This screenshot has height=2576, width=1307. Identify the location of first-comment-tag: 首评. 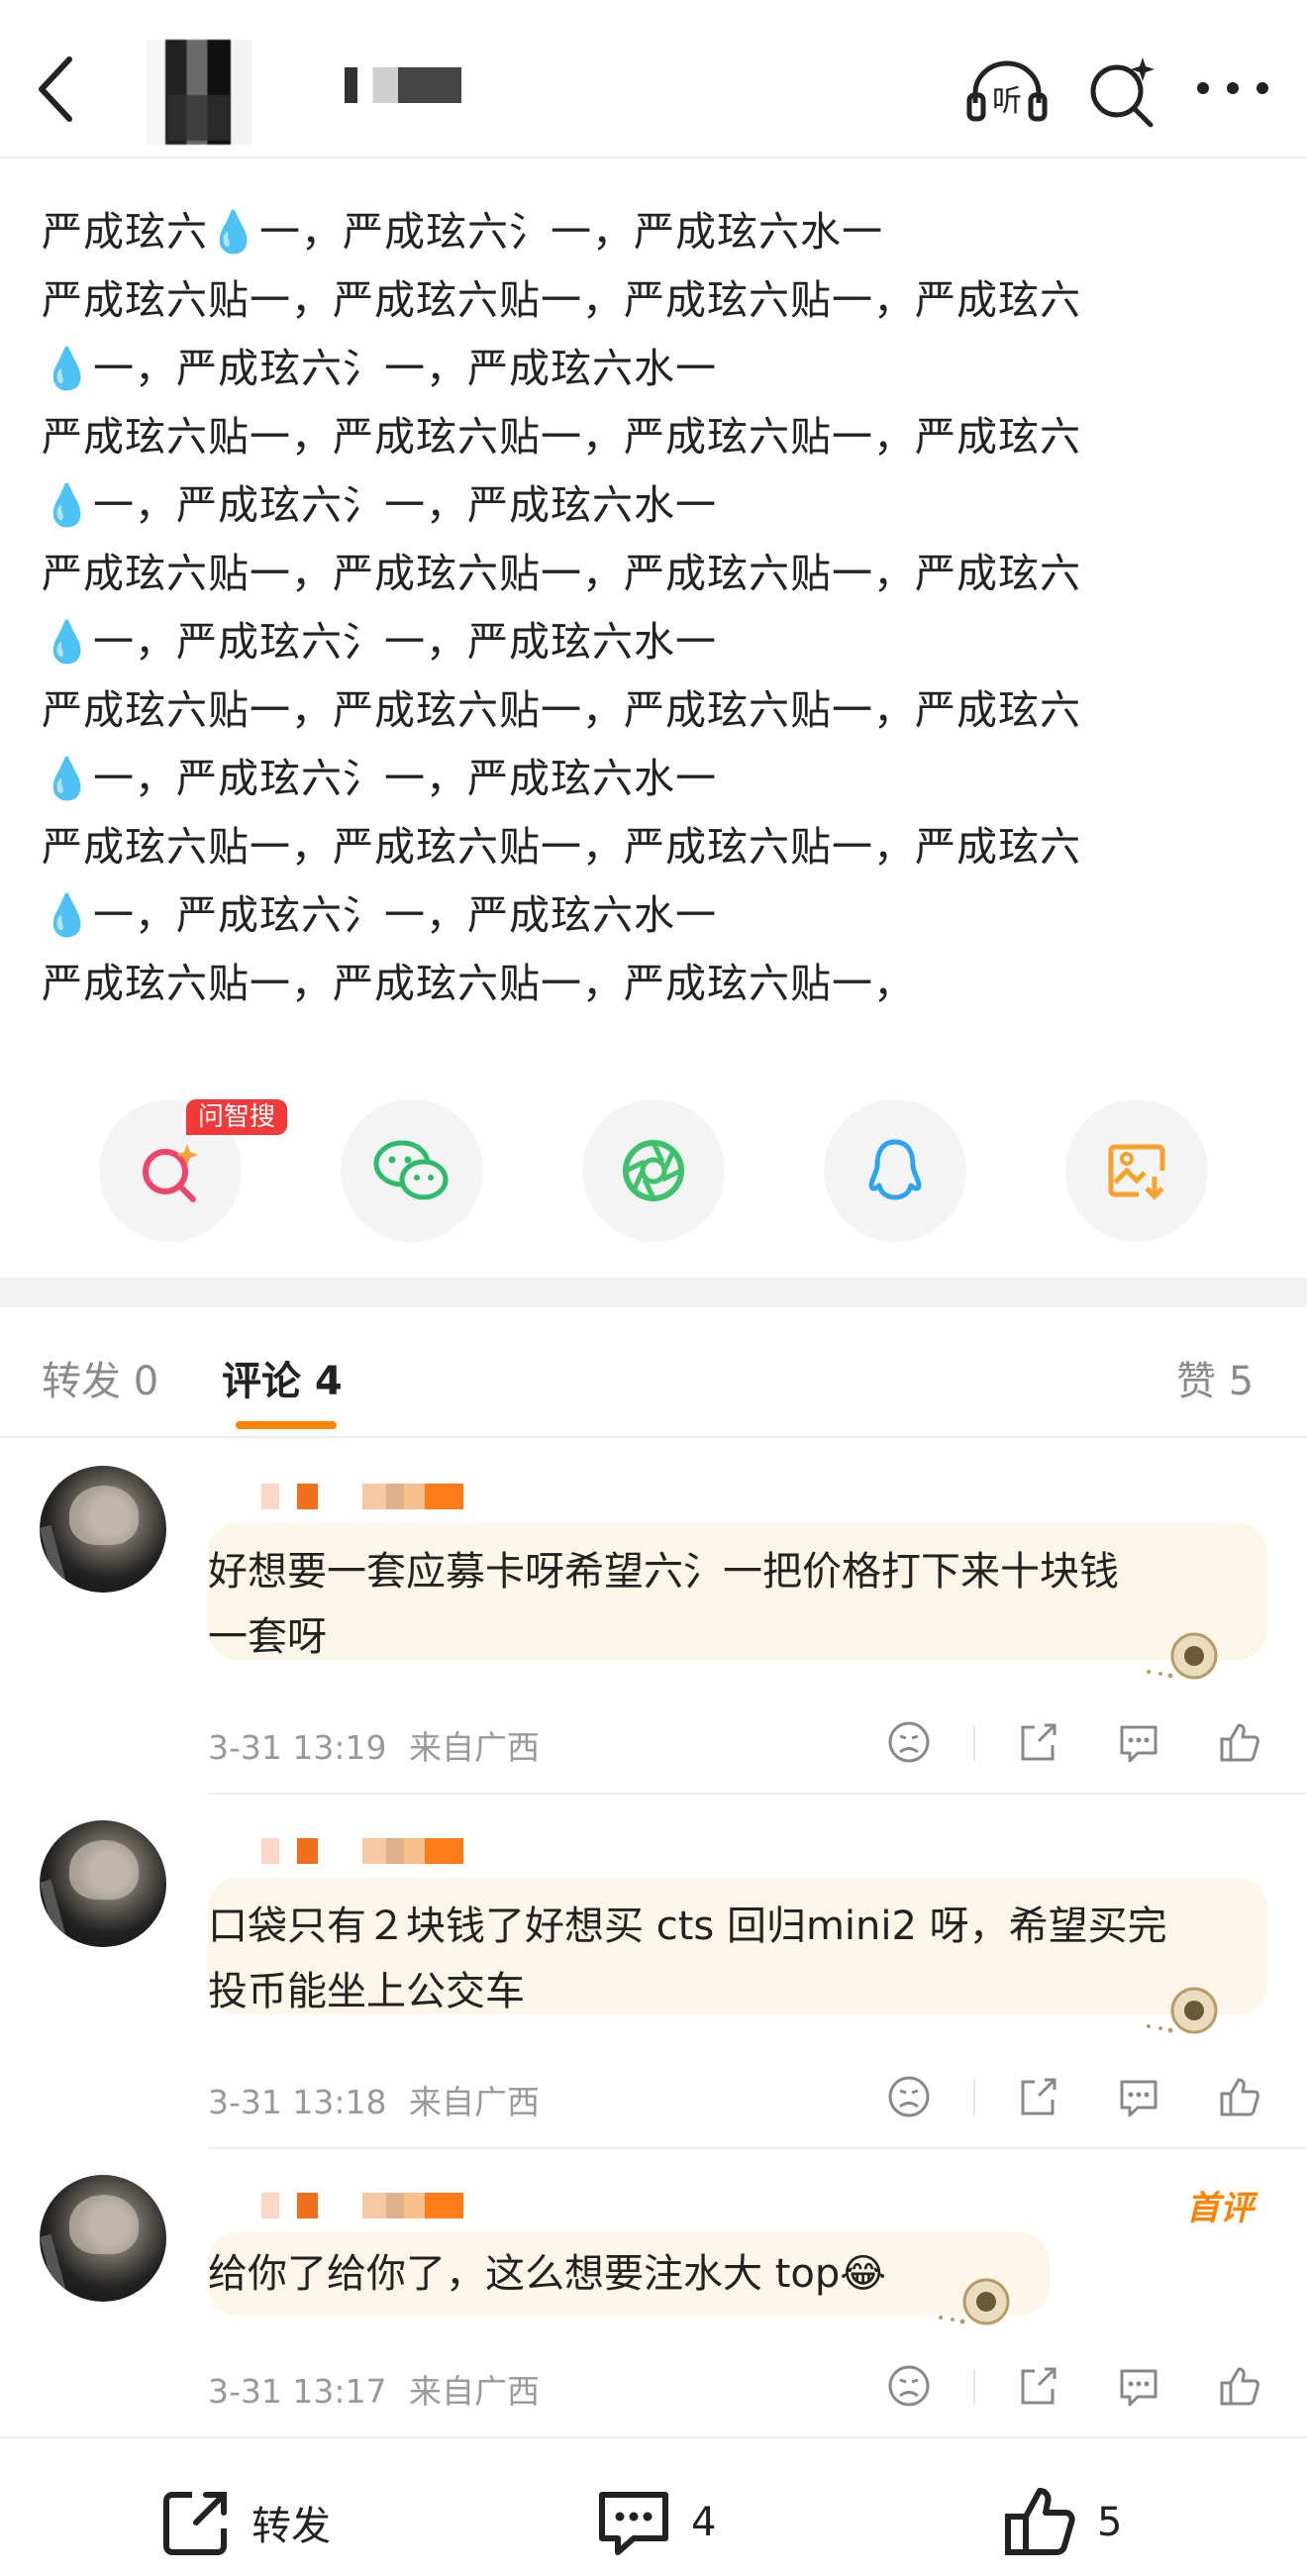
(1220, 2208).